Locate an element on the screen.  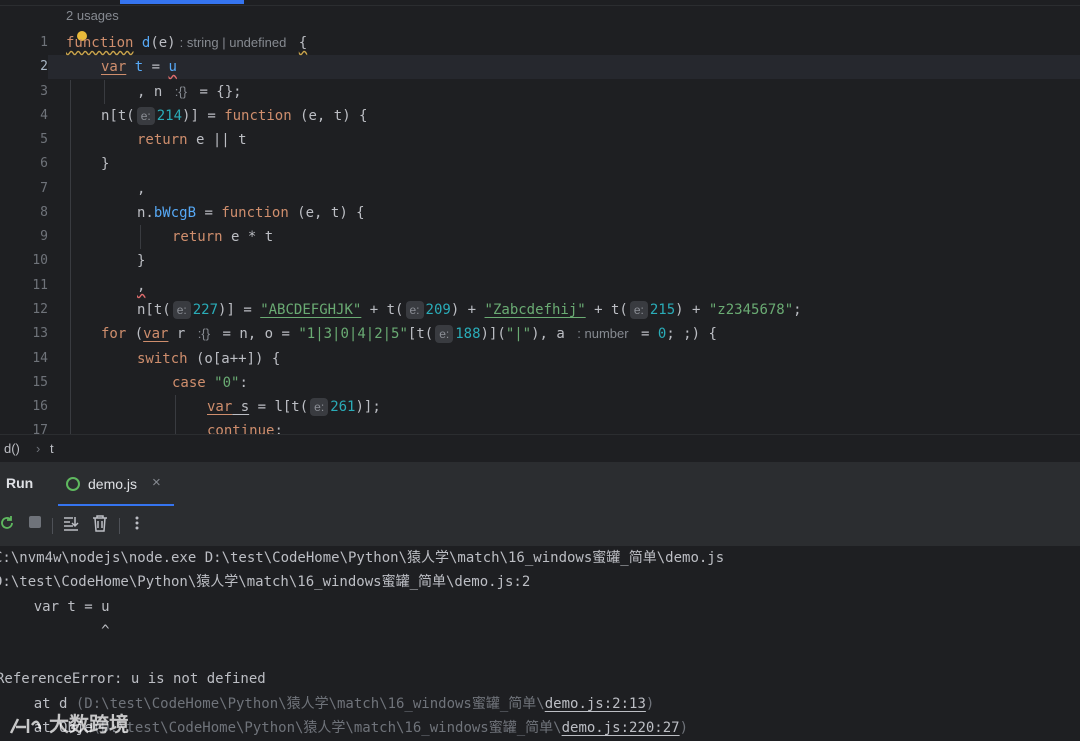
active-tab-underline is located at coordinates (116, 505).